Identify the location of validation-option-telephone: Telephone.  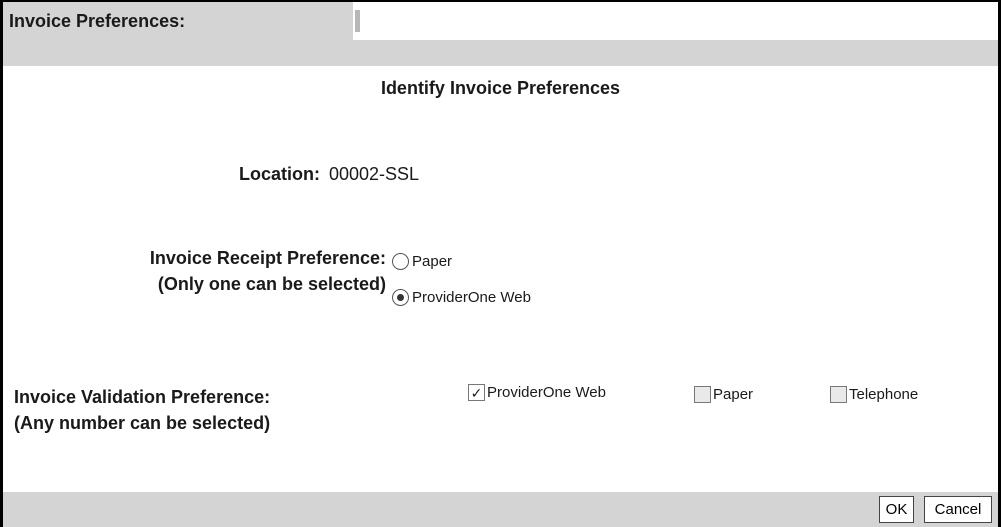
(874, 394).